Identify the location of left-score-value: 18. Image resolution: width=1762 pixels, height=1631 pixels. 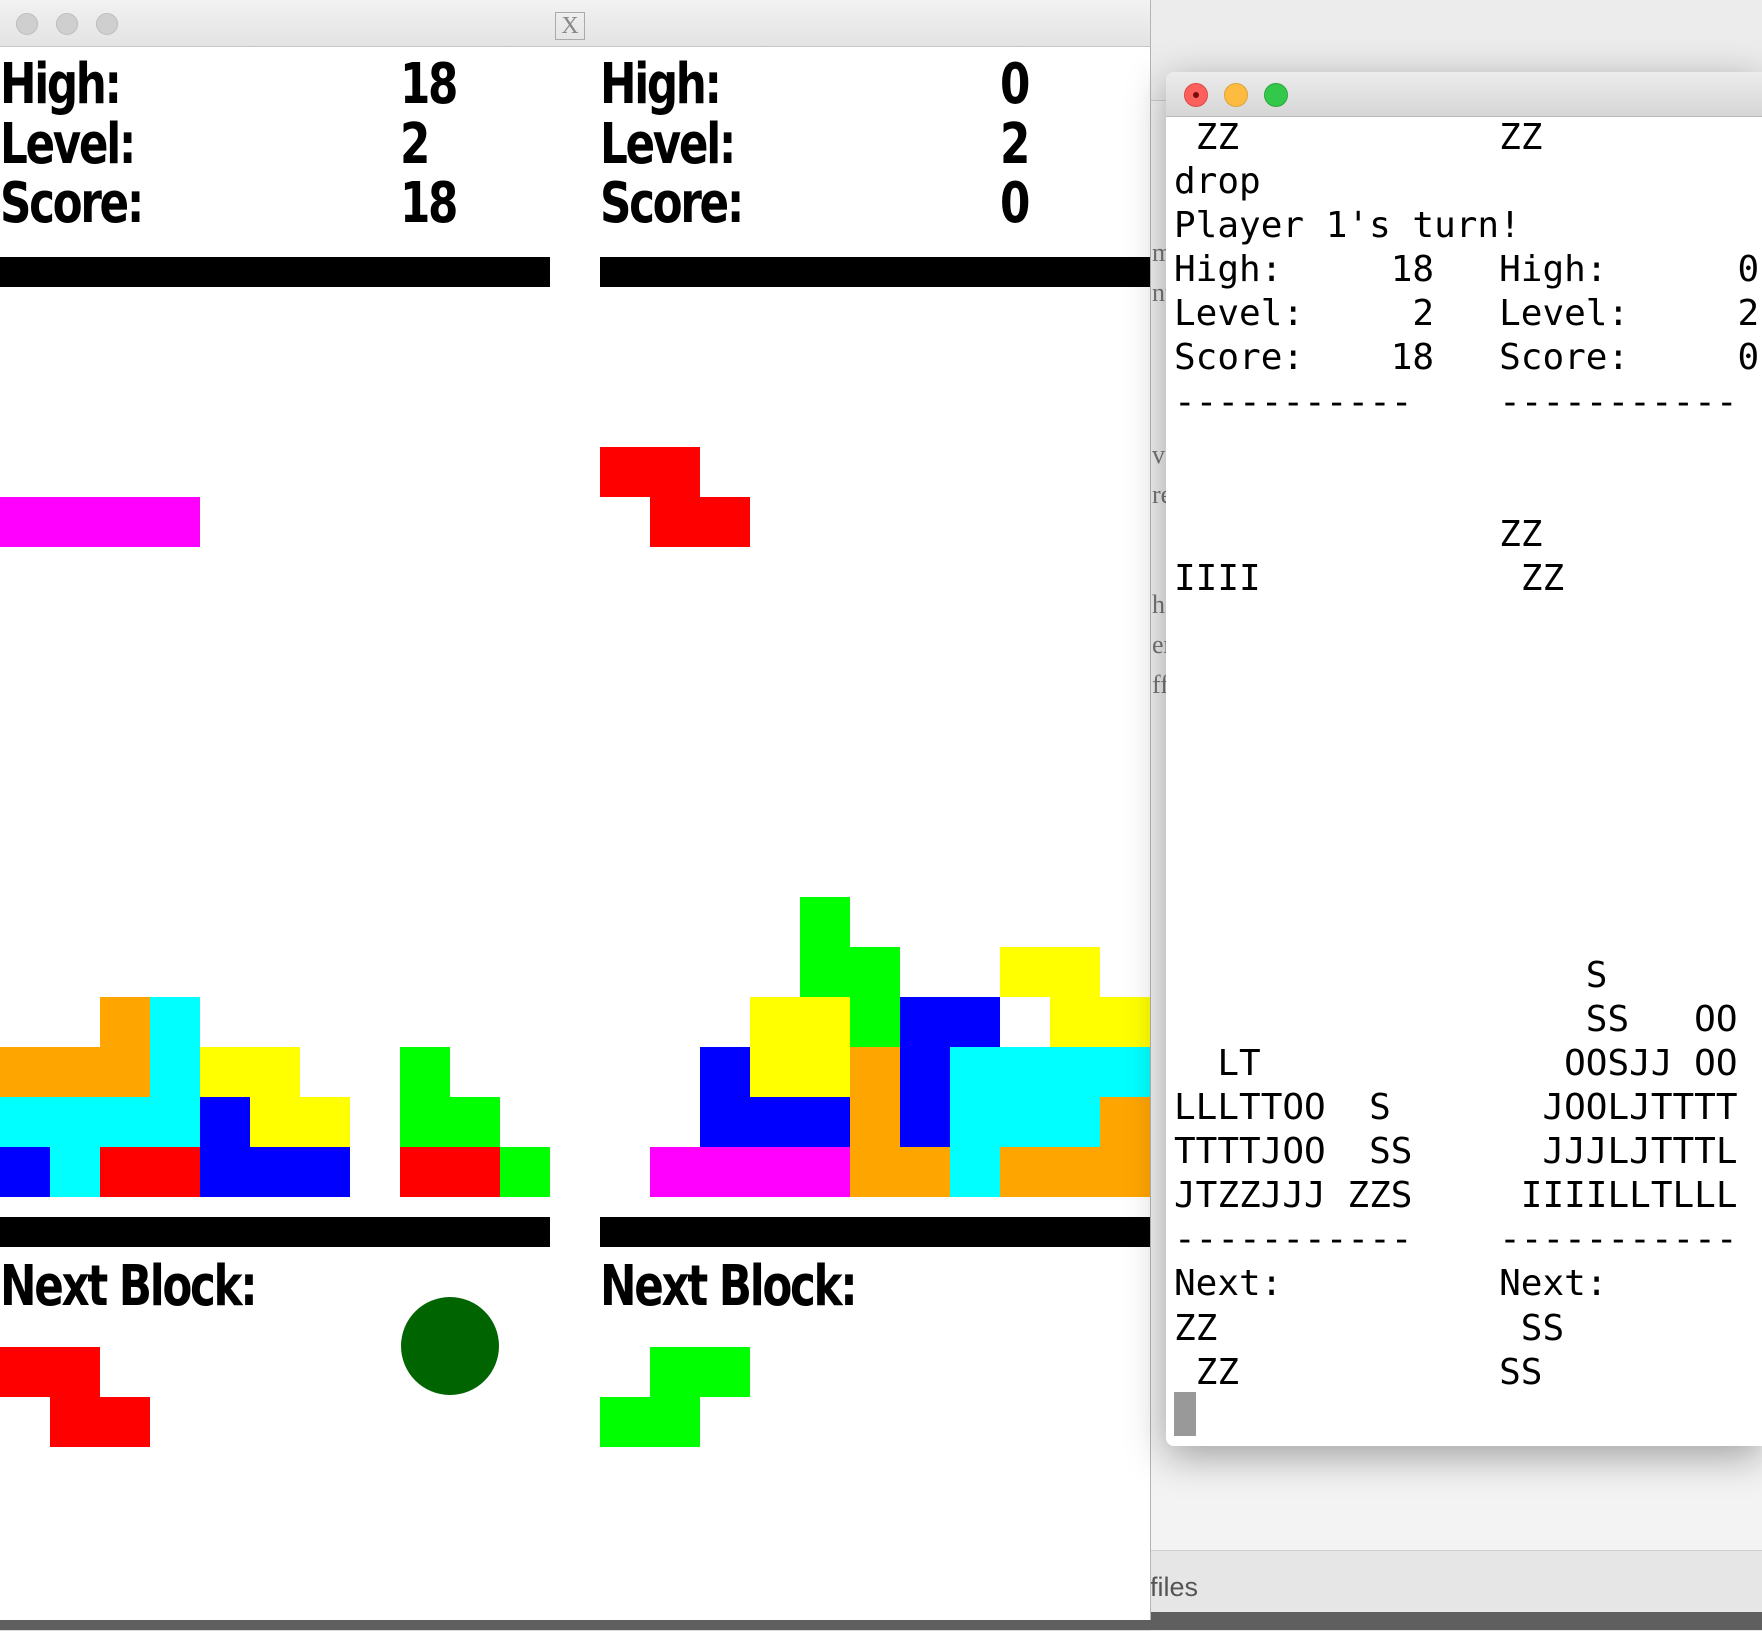
(429, 203).